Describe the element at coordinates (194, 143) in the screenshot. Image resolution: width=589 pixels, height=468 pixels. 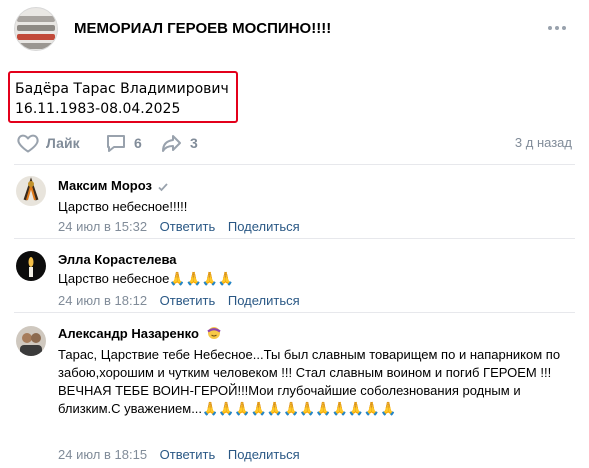
I see `shares-count: 3` at that location.